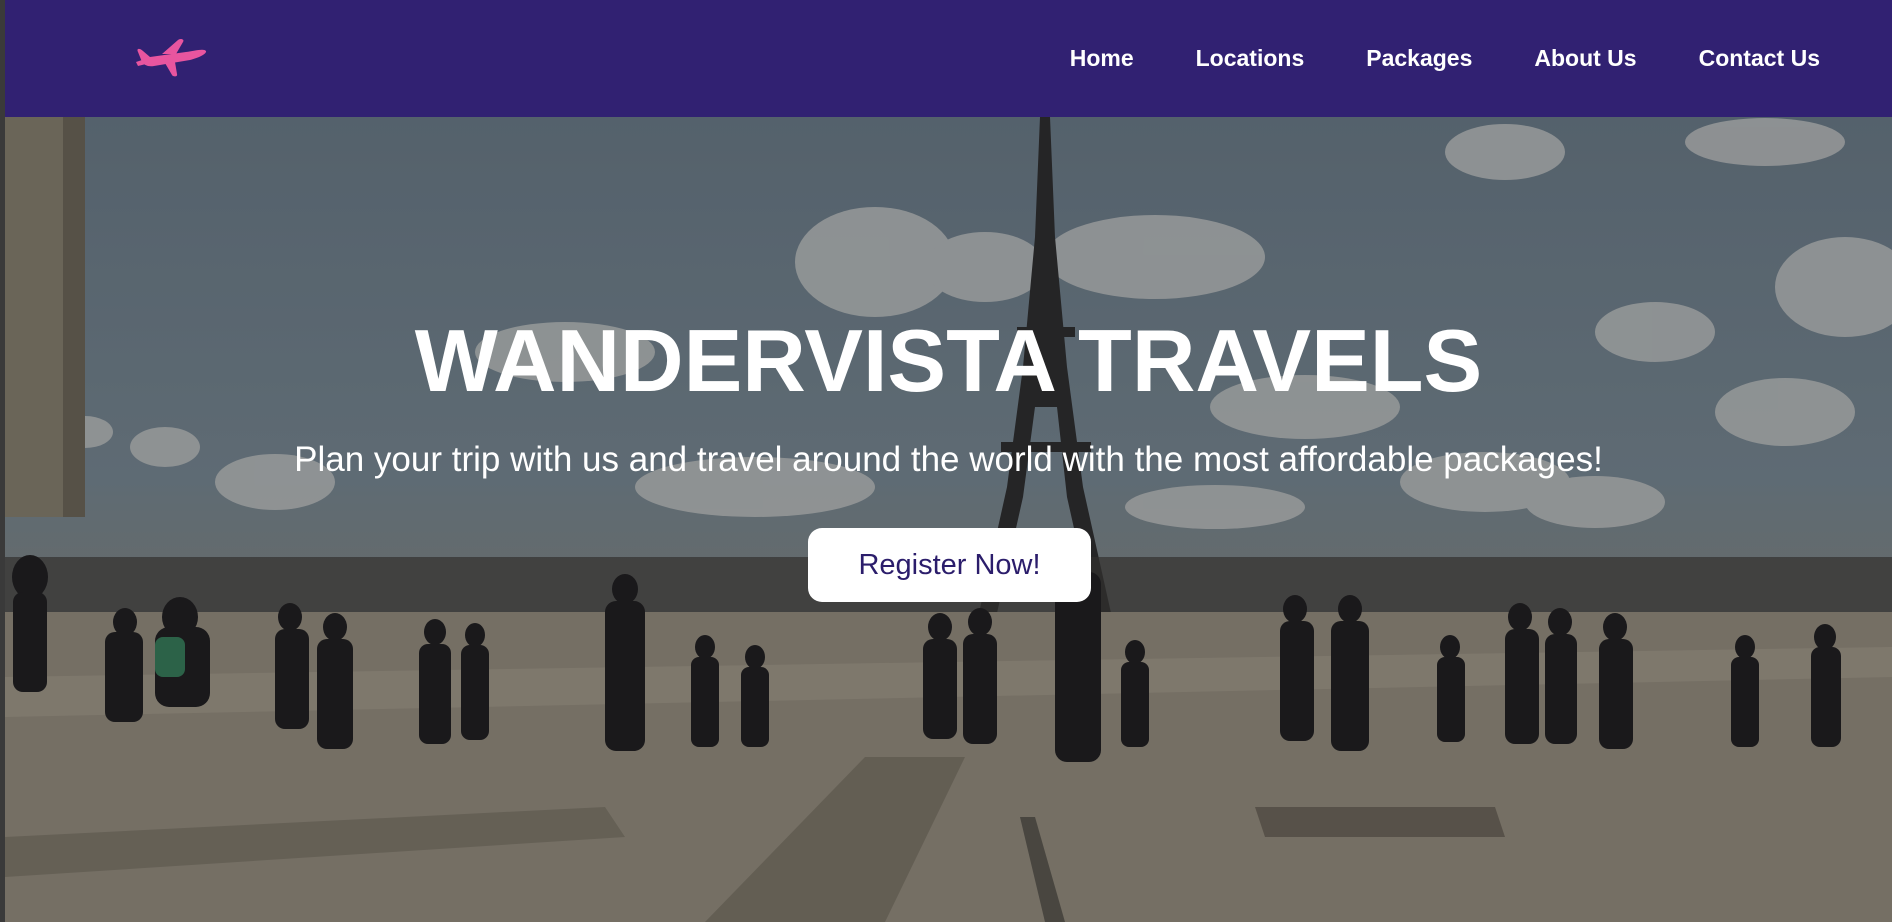 Image resolution: width=1892 pixels, height=922 pixels. What do you see at coordinates (1585, 58) in the screenshot?
I see `nav-about-us: About Us` at bounding box center [1585, 58].